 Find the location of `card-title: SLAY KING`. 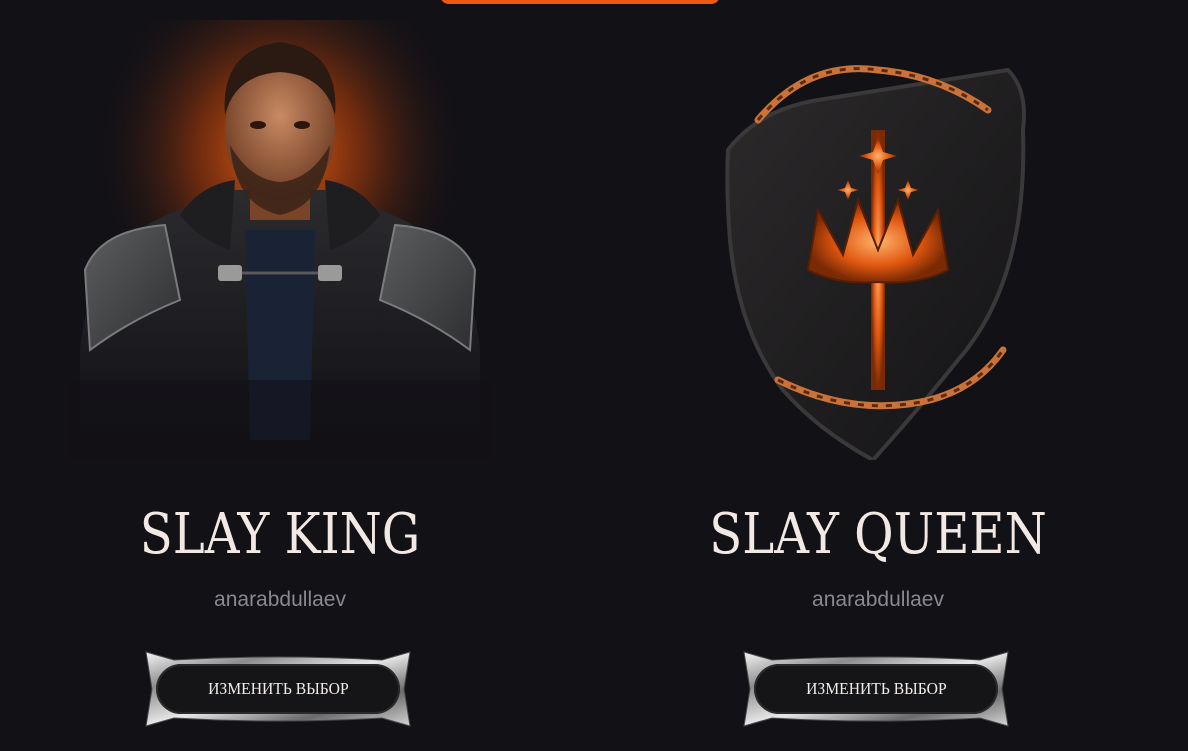

card-title: SLAY KING is located at coordinates (280, 534).